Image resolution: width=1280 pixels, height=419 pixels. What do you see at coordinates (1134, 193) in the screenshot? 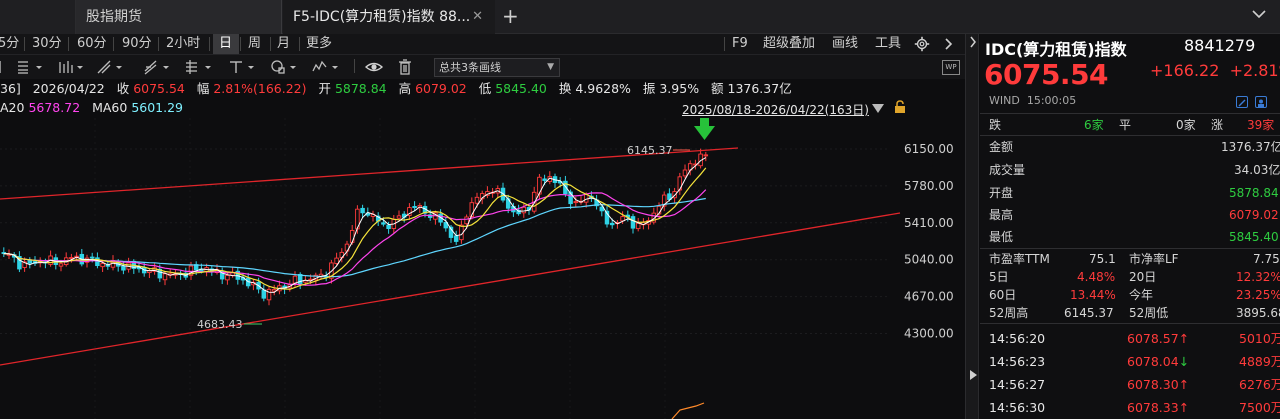
I see `stat-open: 开盘 5878.84` at bounding box center [1134, 193].